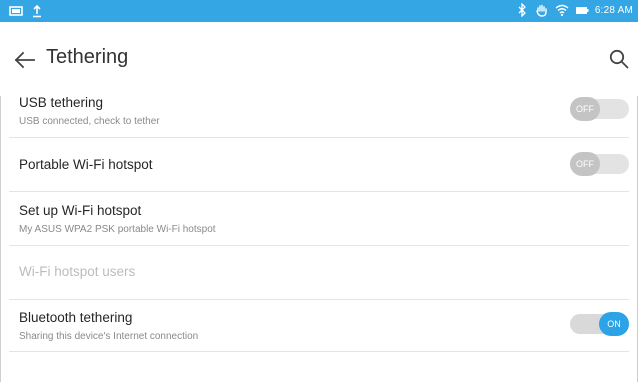 This screenshot has width=638, height=382. What do you see at coordinates (25, 60) in the screenshot?
I see `arrow-left-icon` at bounding box center [25, 60].